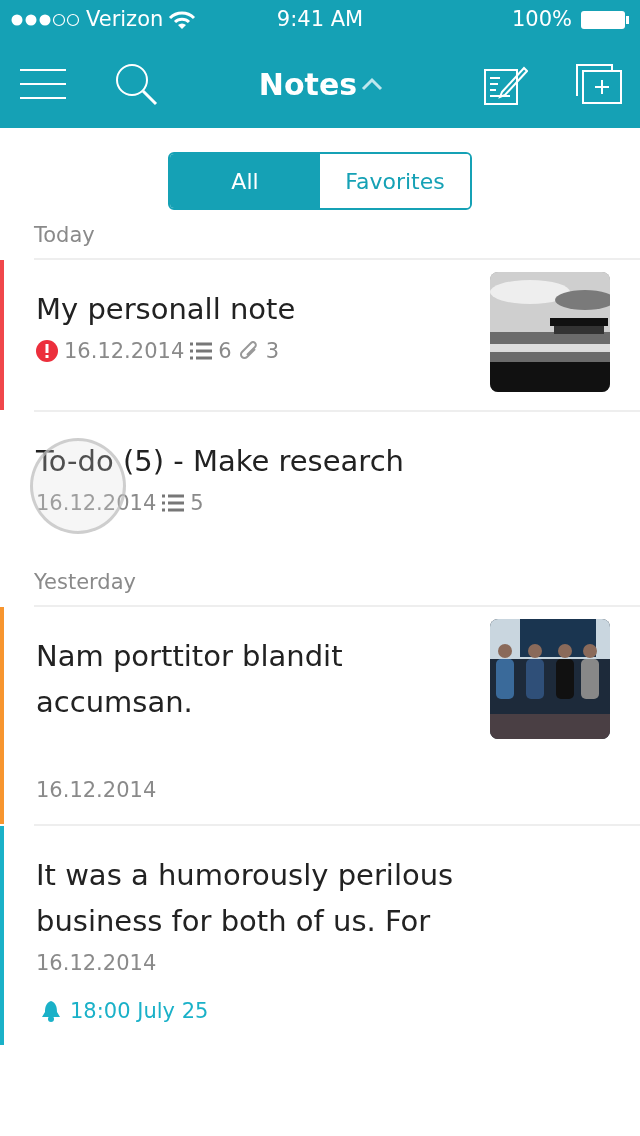  I want to click on note-title: To-do (5) - Make research, so click(220, 461).